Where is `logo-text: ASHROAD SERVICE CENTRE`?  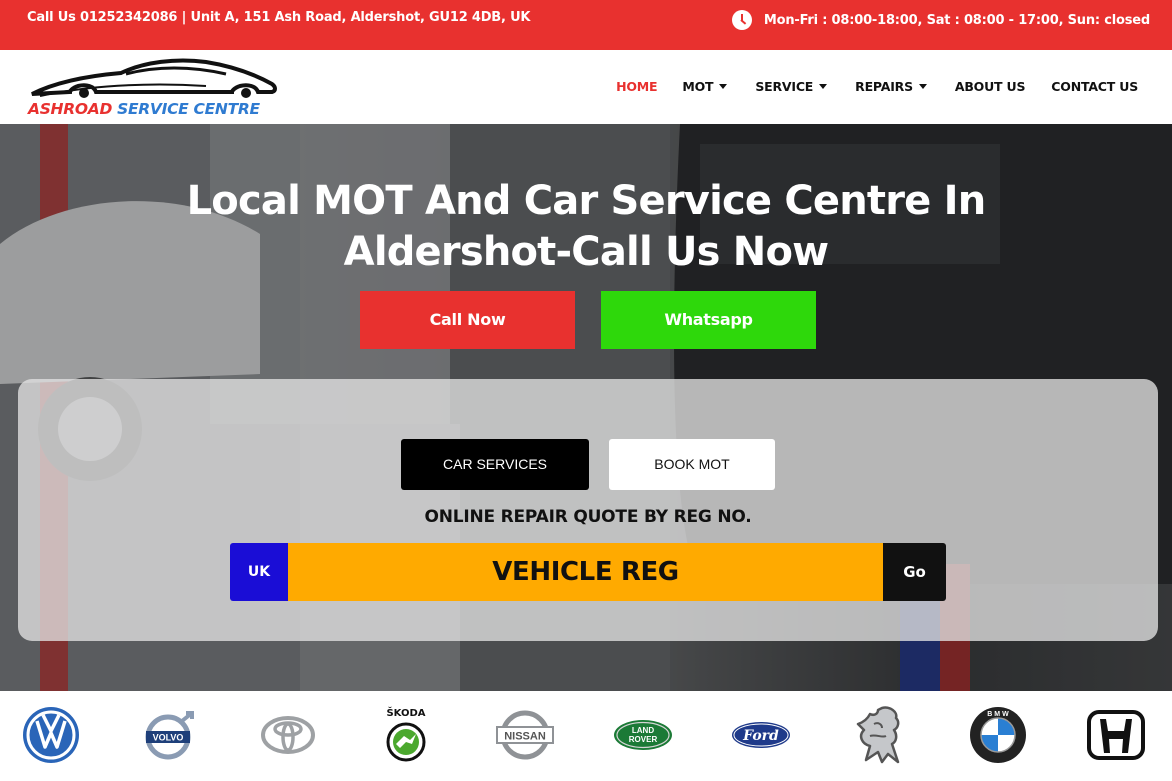
logo-text: ASHROAD SERVICE CENTRE is located at coordinates (144, 109).